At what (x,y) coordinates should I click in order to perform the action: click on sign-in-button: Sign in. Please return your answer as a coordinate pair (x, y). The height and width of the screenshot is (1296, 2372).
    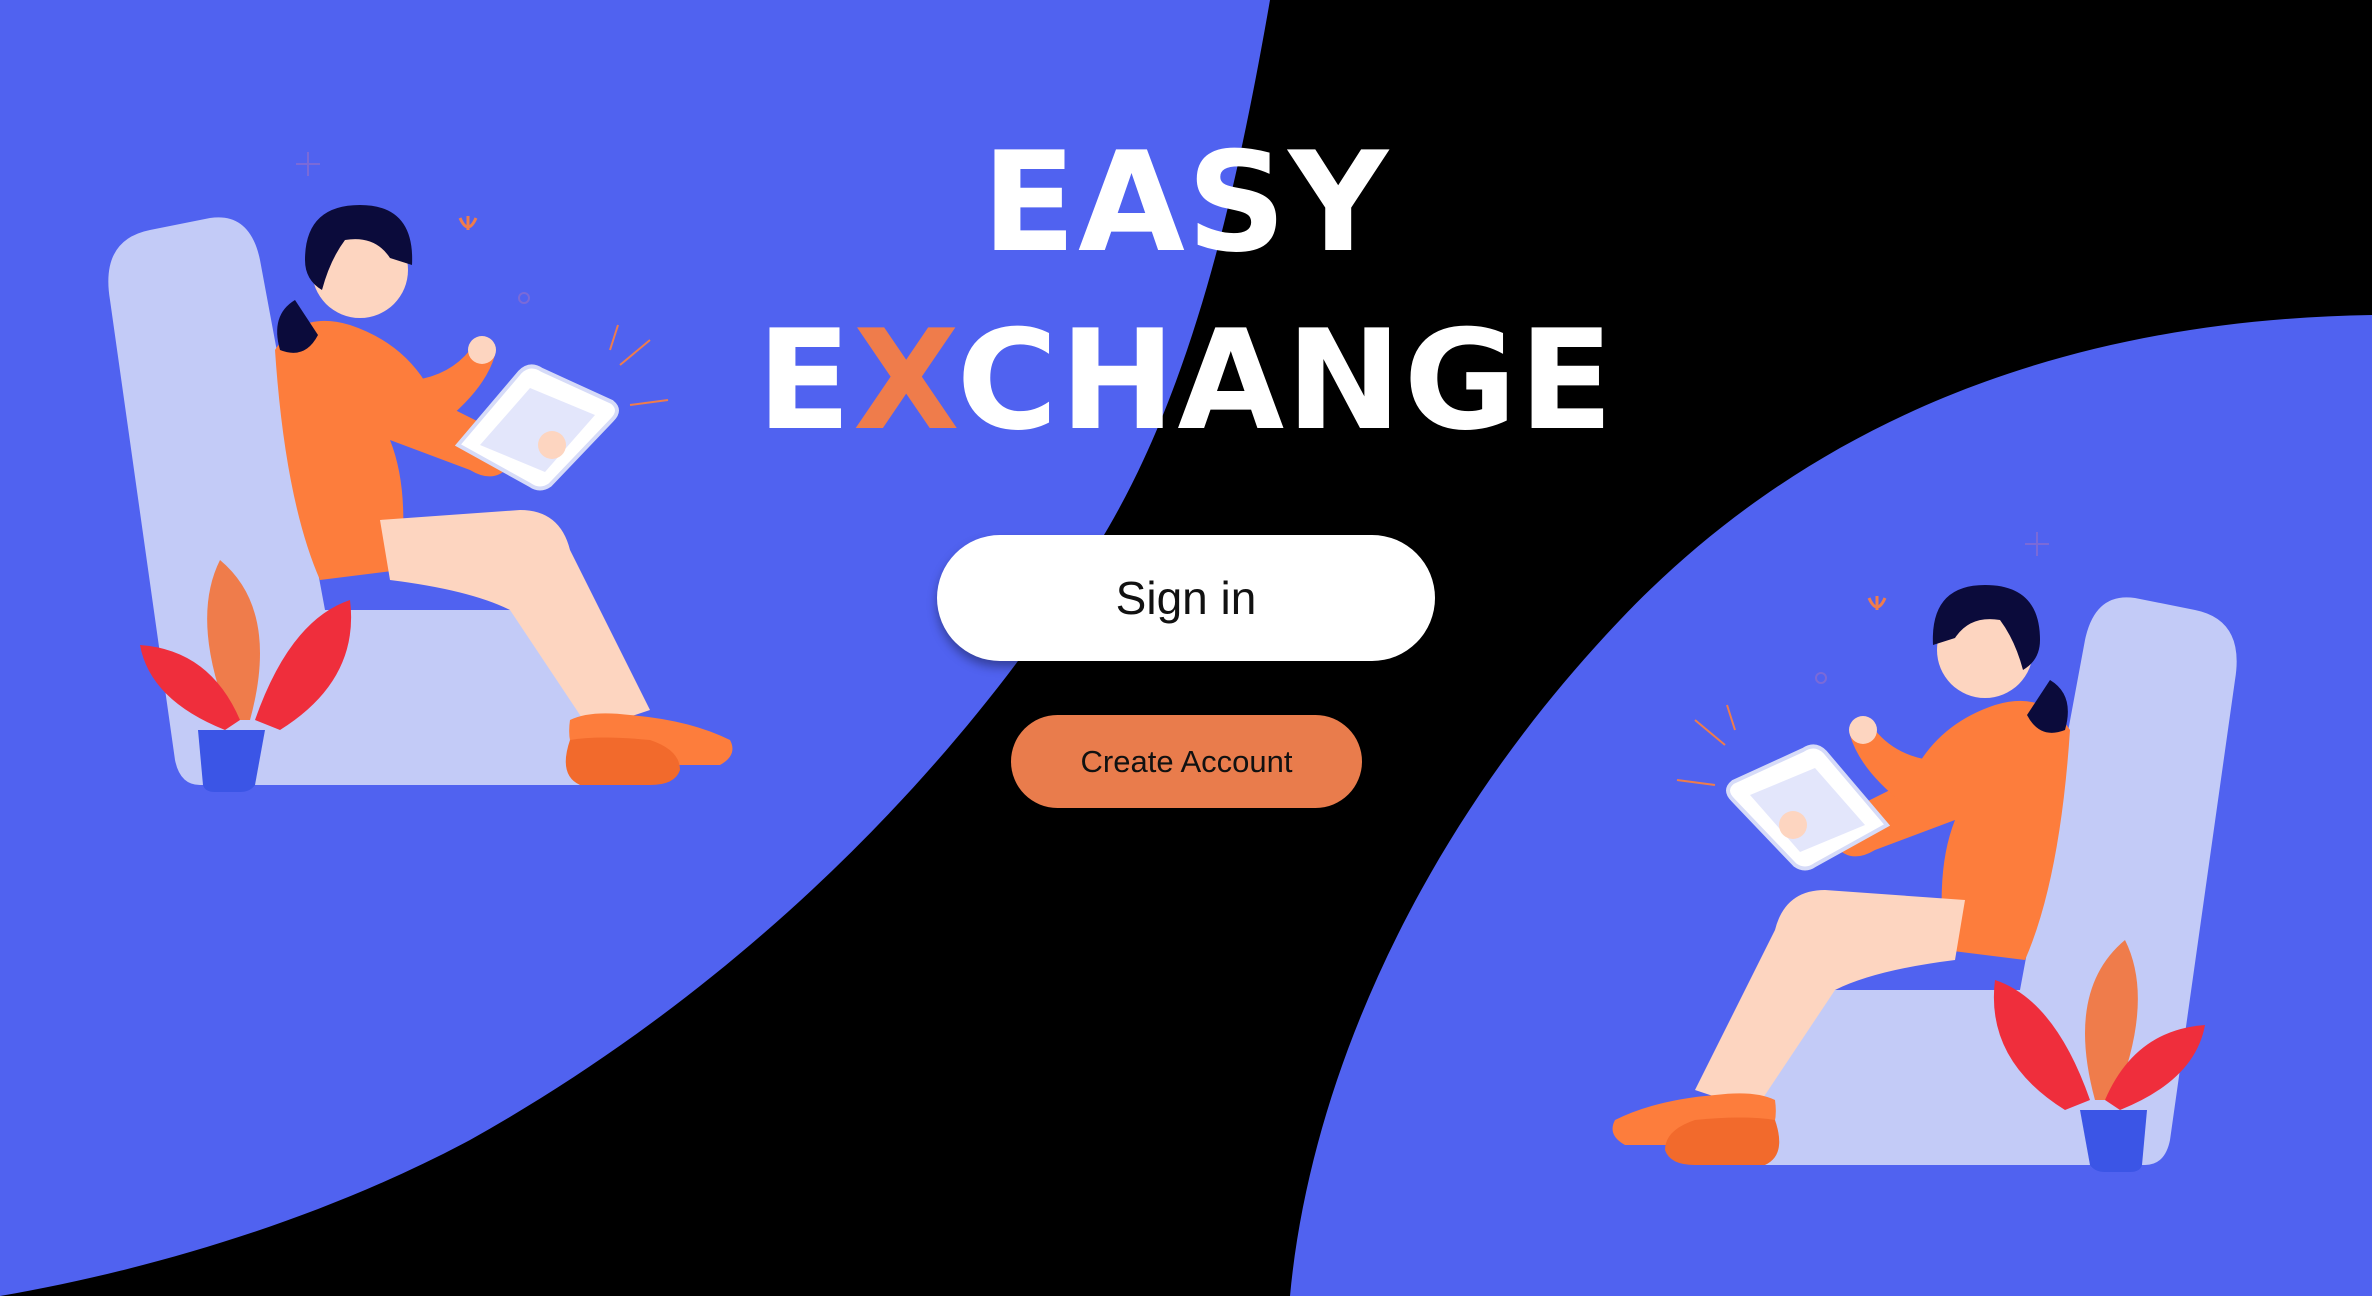
    Looking at the image, I should click on (1186, 598).